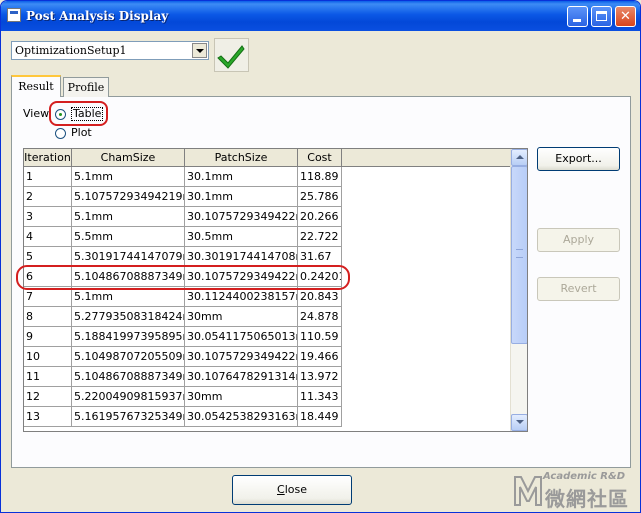  I want to click on watermark-logo-icon, so click(528, 491).